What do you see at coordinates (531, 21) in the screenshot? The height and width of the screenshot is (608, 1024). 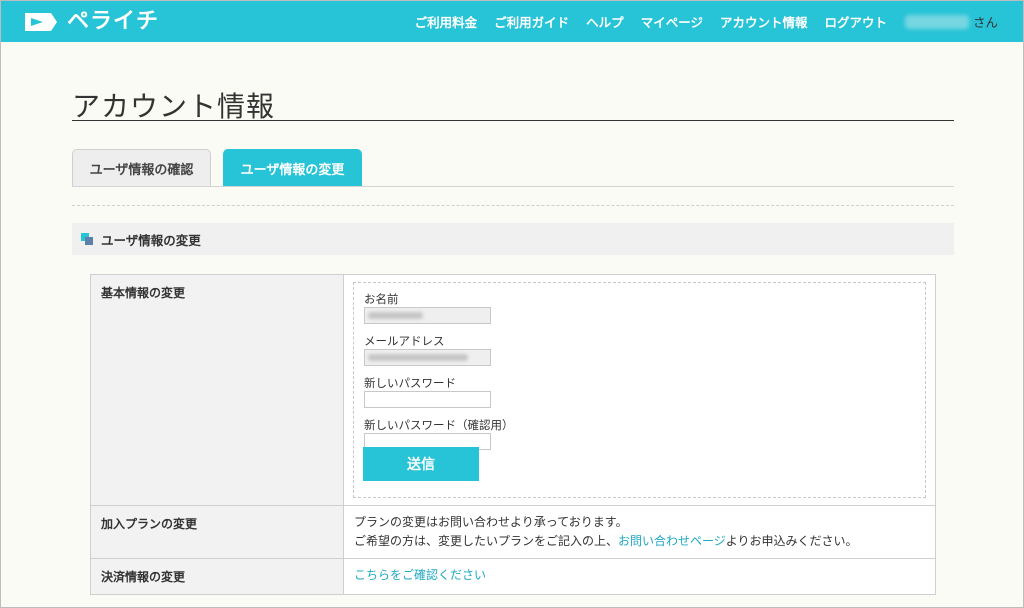 I see `nav-guide: ご利用ガイド` at bounding box center [531, 21].